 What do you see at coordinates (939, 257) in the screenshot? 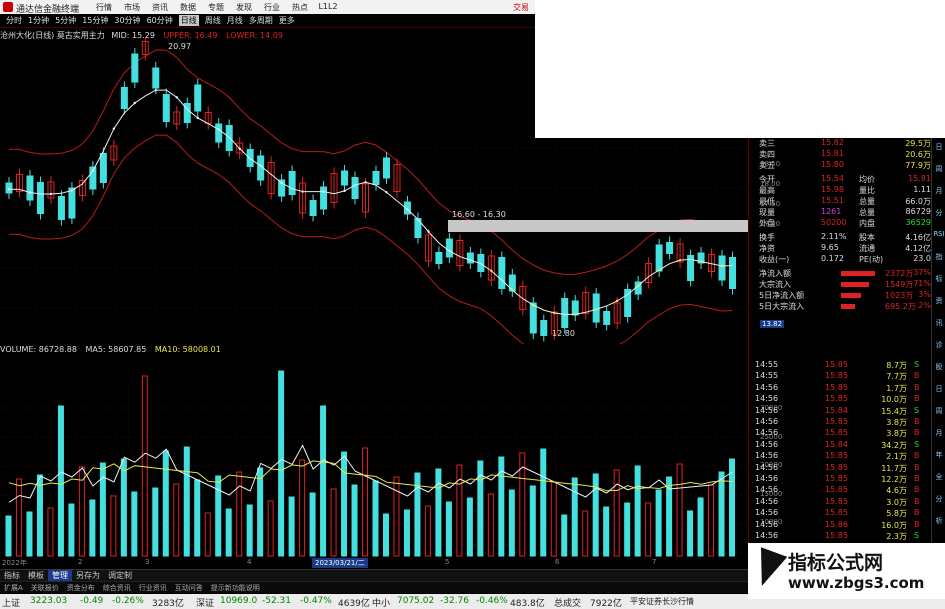
I see `side-tool-item: 指` at bounding box center [939, 257].